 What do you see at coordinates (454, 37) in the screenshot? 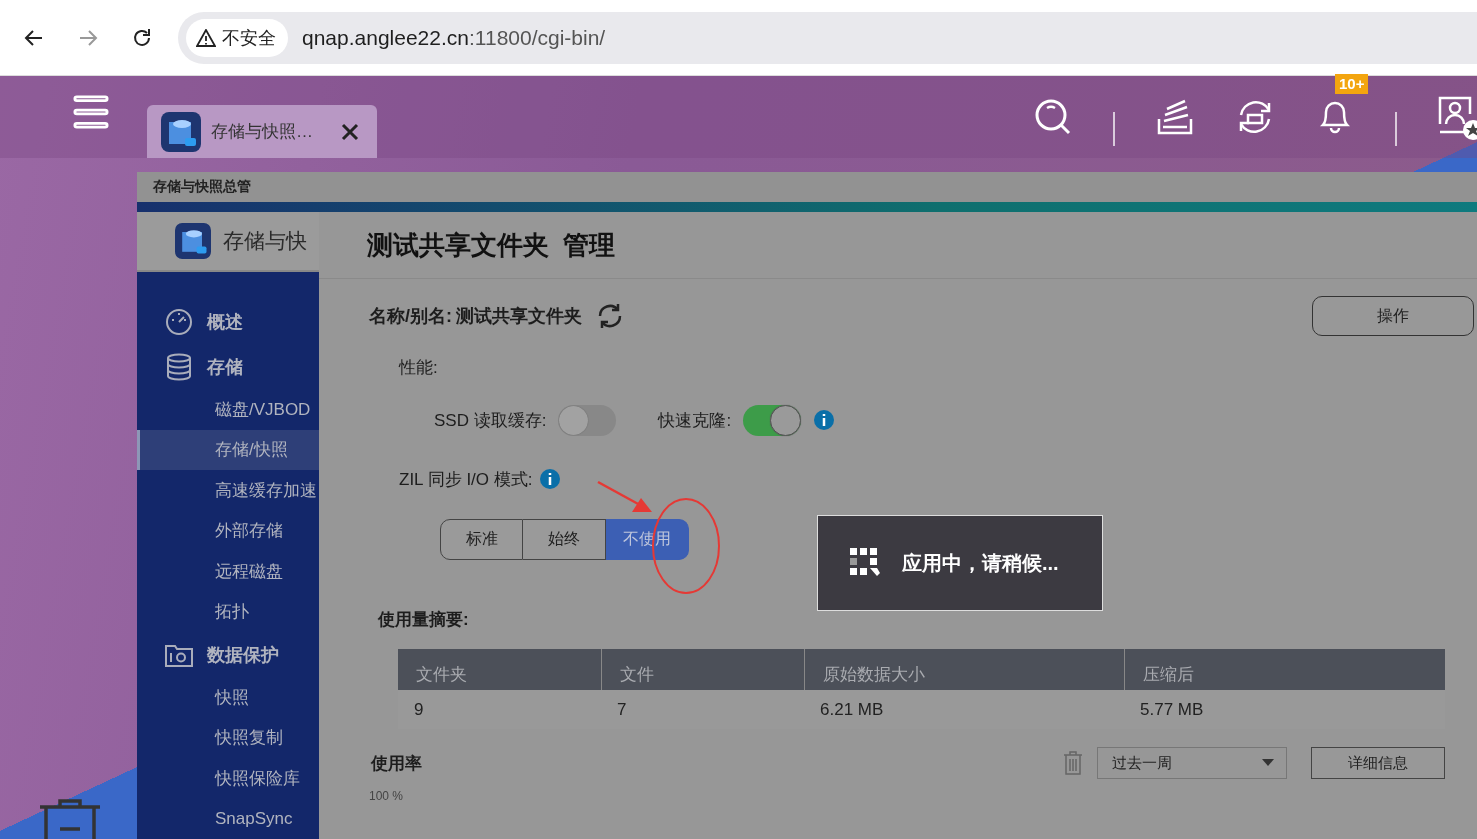
I see `url-text: qnap.anglee22.cn:11800/cgi-bin/` at bounding box center [454, 37].